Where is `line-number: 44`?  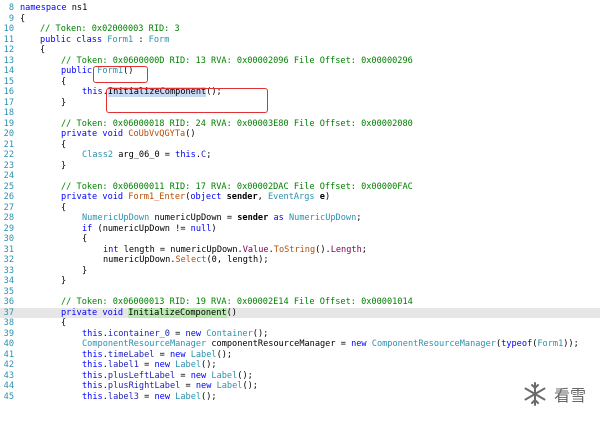
line-number: 44 is located at coordinates (8, 386).